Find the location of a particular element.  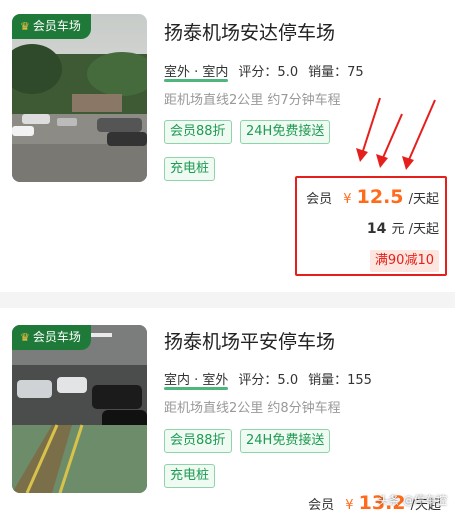

sales-value: 155 is located at coordinates (359, 380).